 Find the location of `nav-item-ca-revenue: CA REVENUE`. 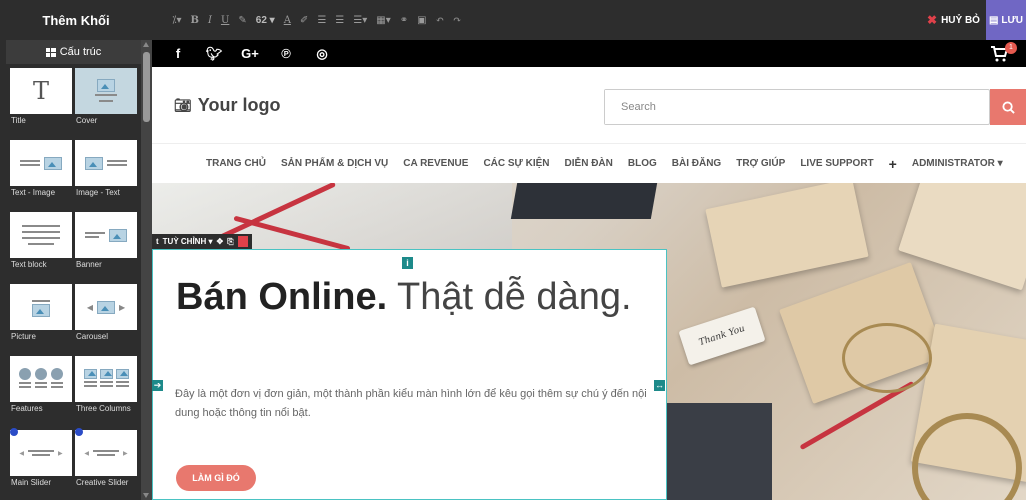

nav-item-ca-revenue: CA REVENUE is located at coordinates (435, 163).